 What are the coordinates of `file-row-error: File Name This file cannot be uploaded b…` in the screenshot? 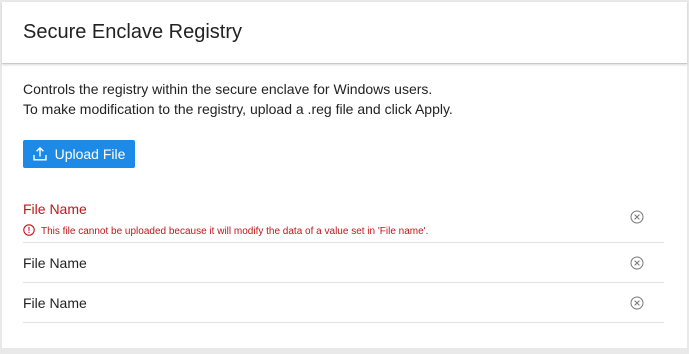 It's located at (343, 217).